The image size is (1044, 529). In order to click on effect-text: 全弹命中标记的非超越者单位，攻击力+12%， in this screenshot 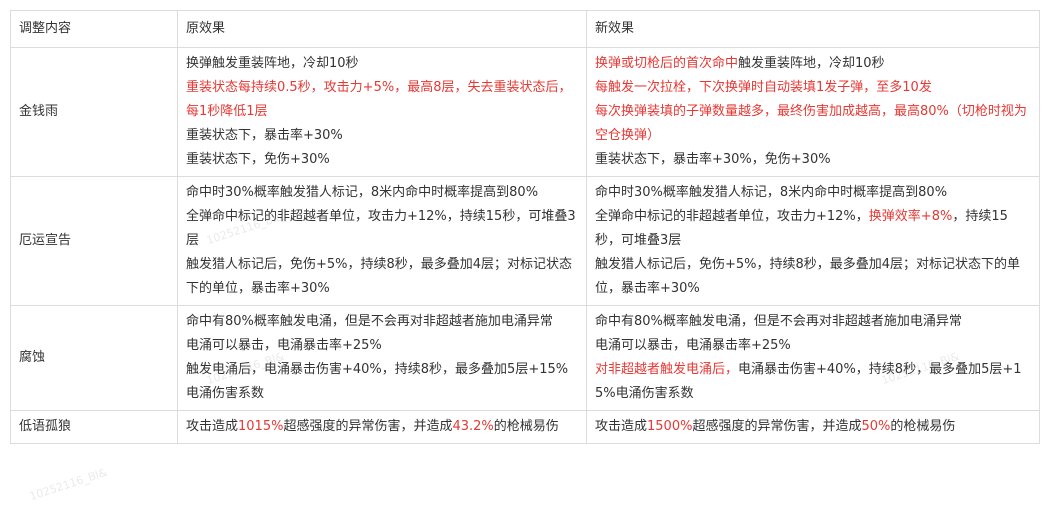, I will do `click(732, 216)`.